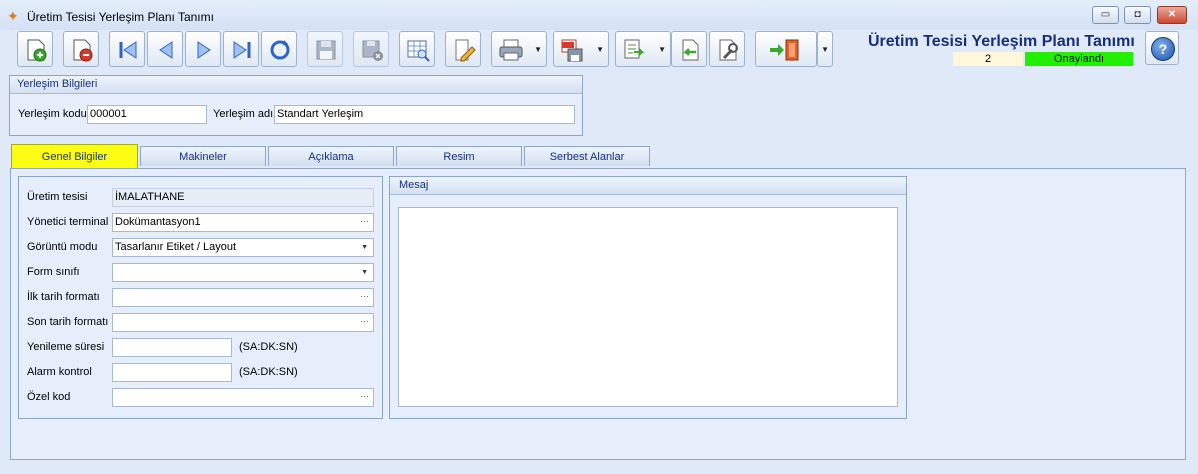  I want to click on tab-aciklama: Açıklama, so click(331, 156).